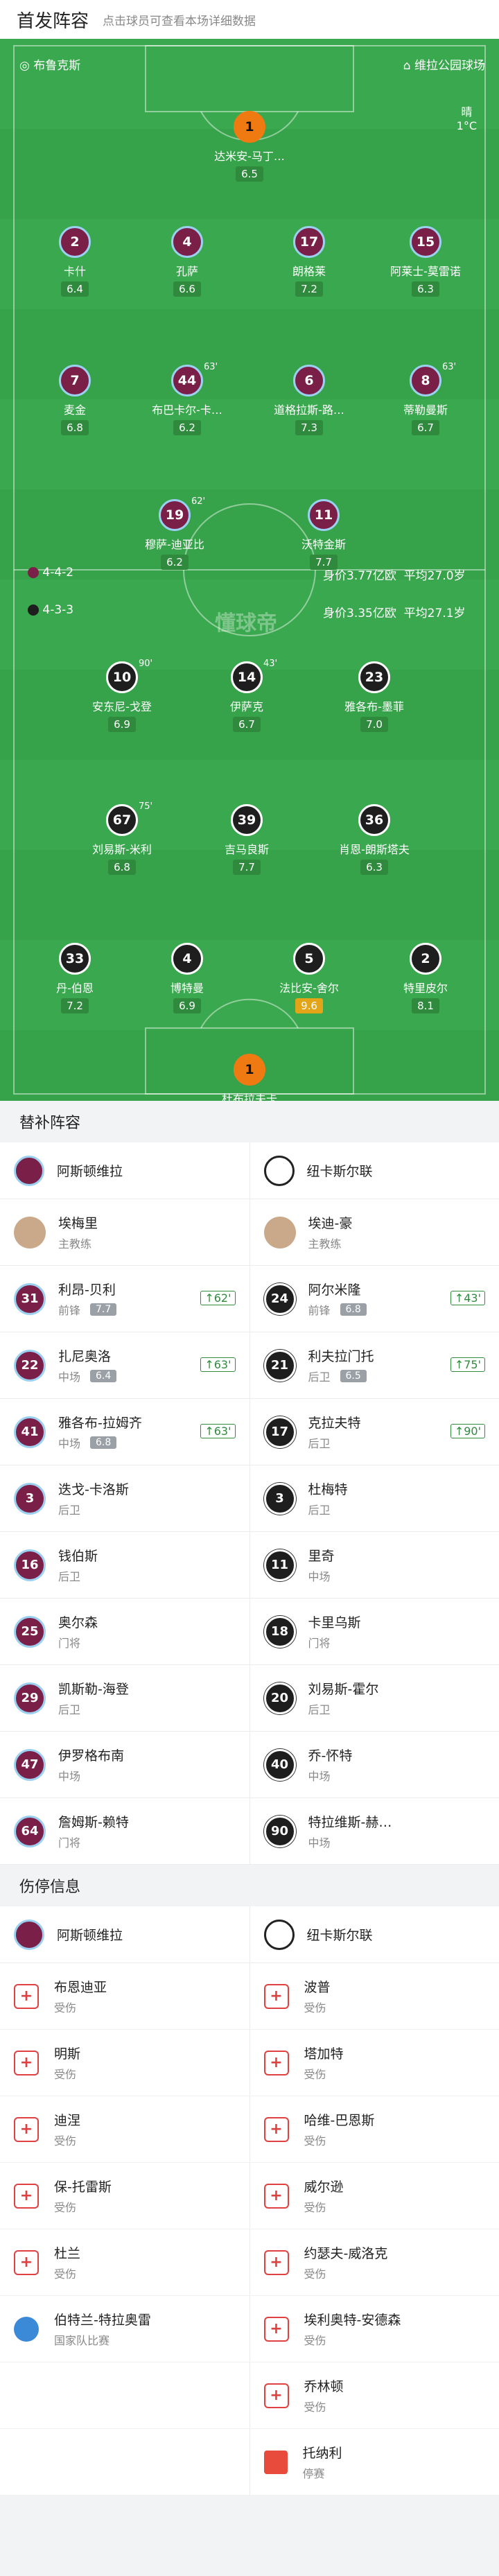 The width and height of the screenshot is (499, 2576). I want to click on home-sub-player: 3 迭戈-卡洛斯 后卫, so click(125, 1498).